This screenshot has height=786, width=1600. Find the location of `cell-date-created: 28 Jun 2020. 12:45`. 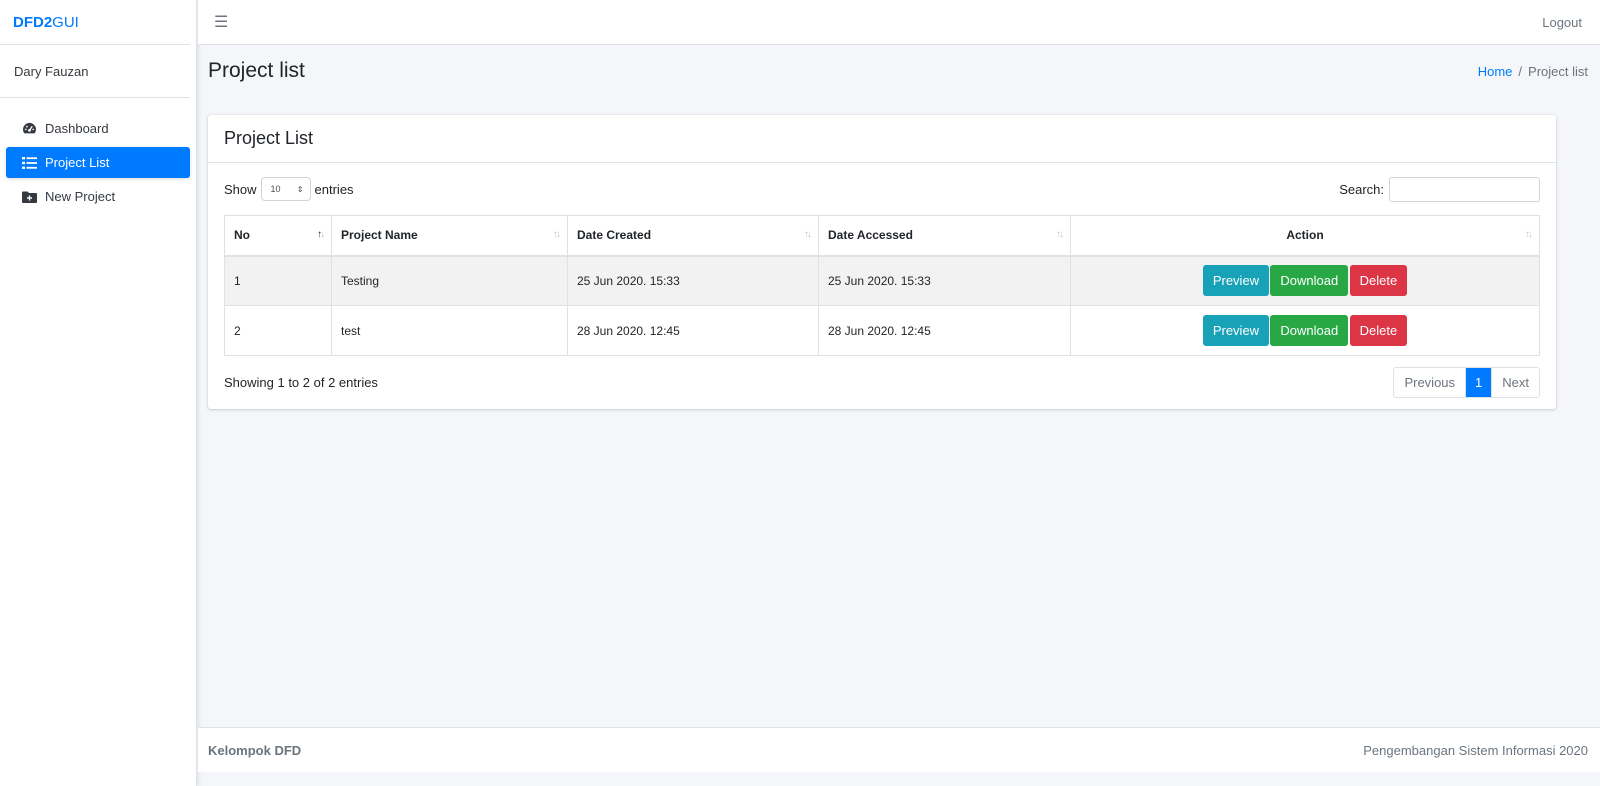

cell-date-created: 28 Jun 2020. 12:45 is located at coordinates (693, 330).